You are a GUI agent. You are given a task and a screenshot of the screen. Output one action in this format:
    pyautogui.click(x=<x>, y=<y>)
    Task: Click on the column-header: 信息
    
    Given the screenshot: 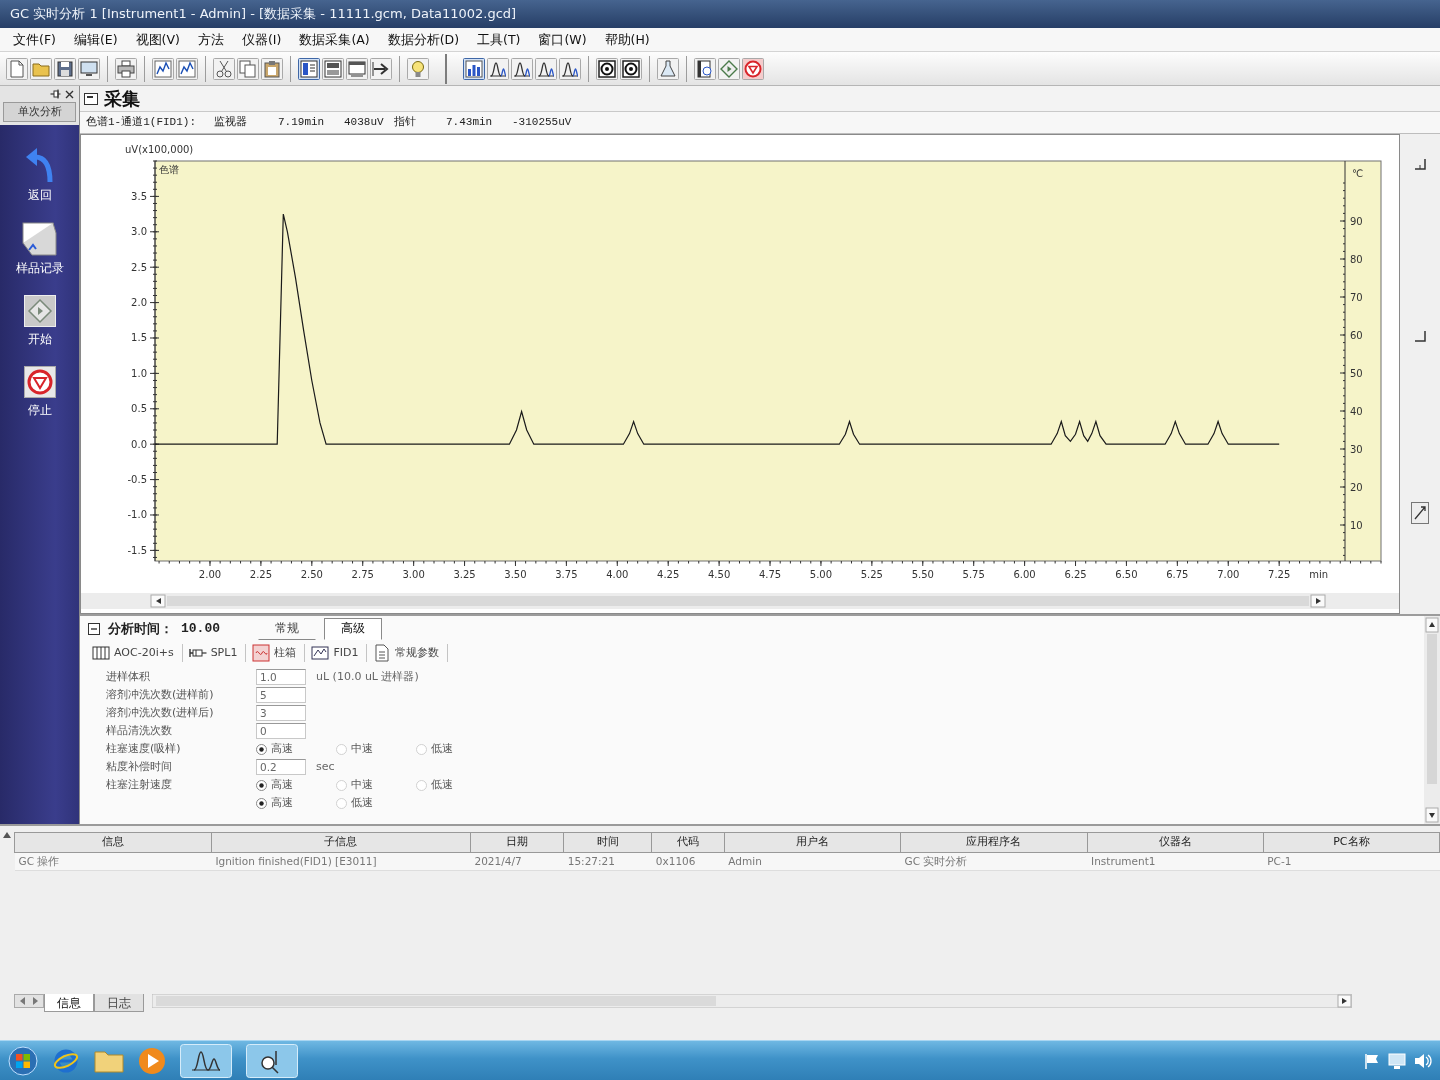 What is the action you would take?
    pyautogui.click(x=113, y=842)
    